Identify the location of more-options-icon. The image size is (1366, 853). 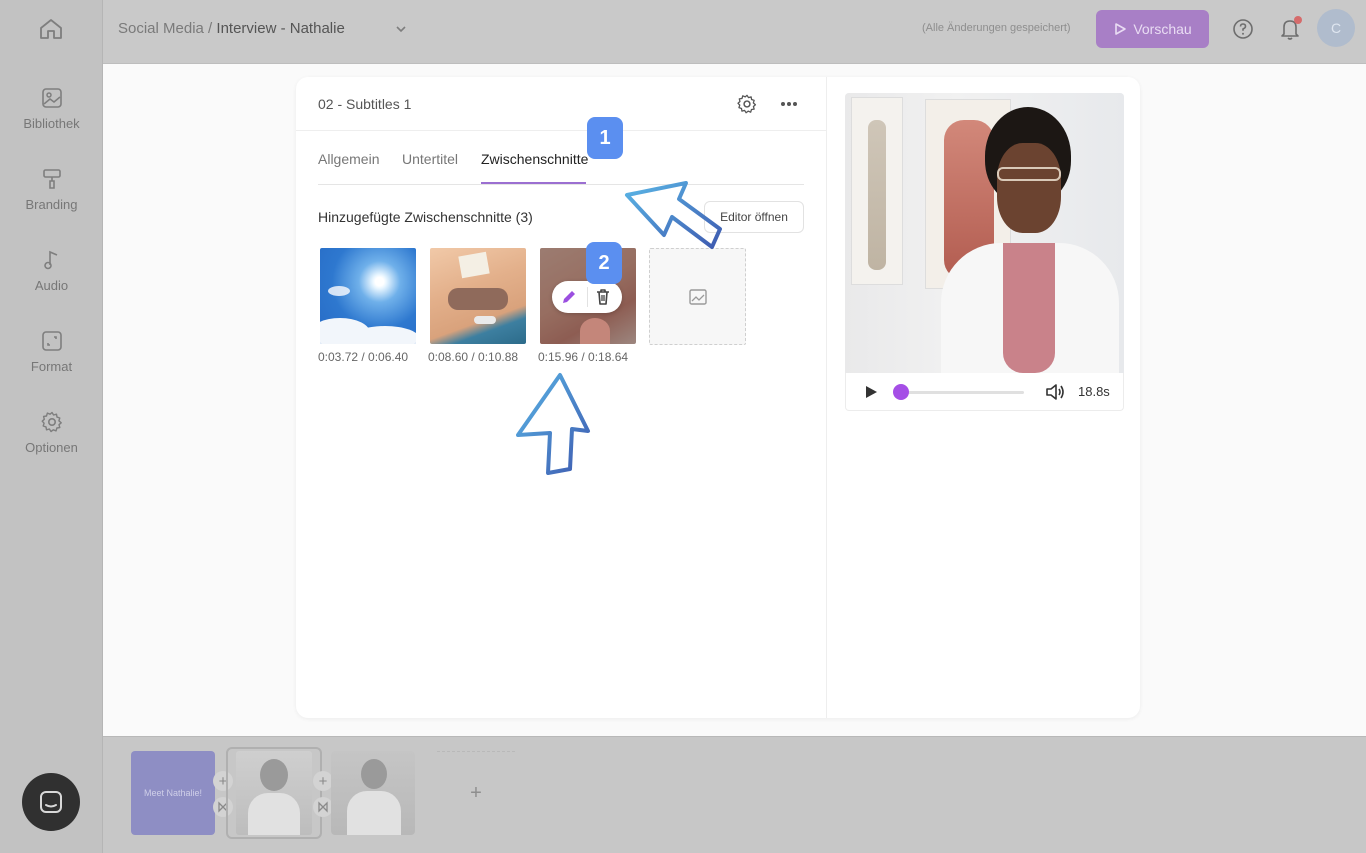
(789, 104).